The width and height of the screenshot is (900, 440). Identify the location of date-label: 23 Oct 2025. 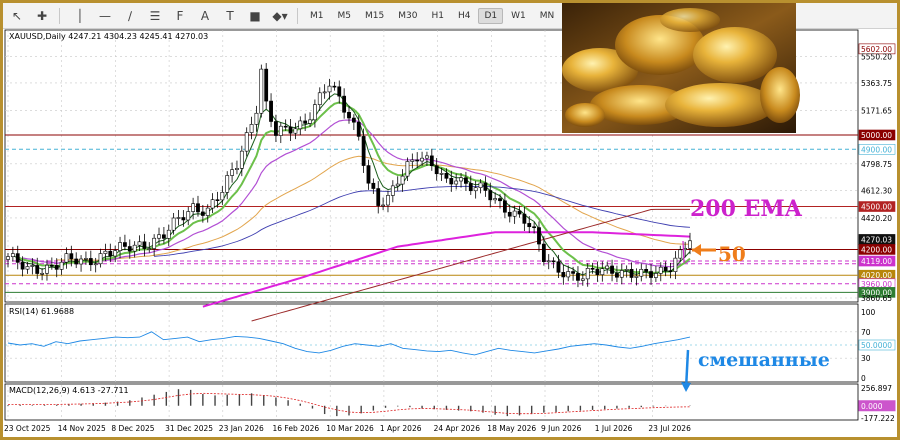
(27, 428).